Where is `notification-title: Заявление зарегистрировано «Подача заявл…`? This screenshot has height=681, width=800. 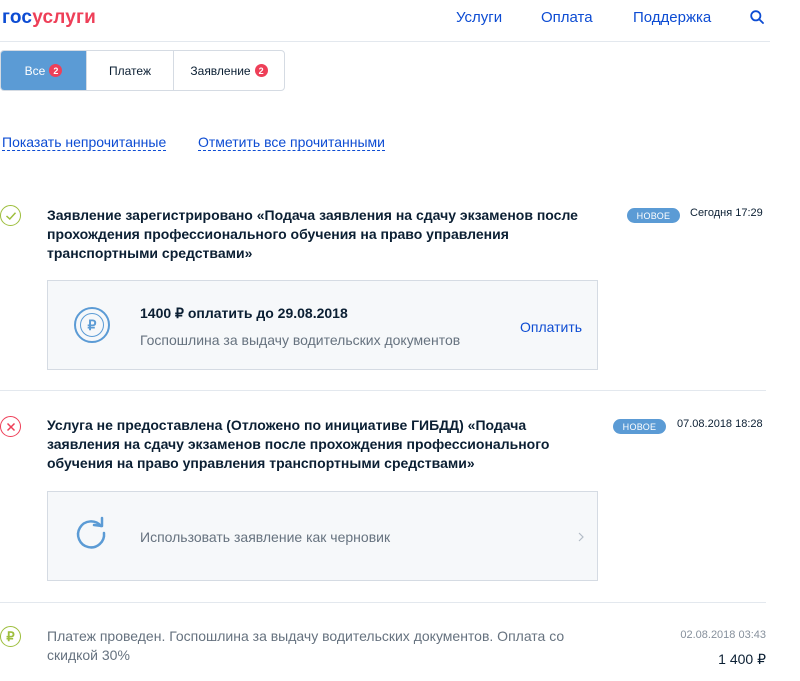 notification-title: Заявление зарегистрировано «Подача заявл… is located at coordinates (329, 234).